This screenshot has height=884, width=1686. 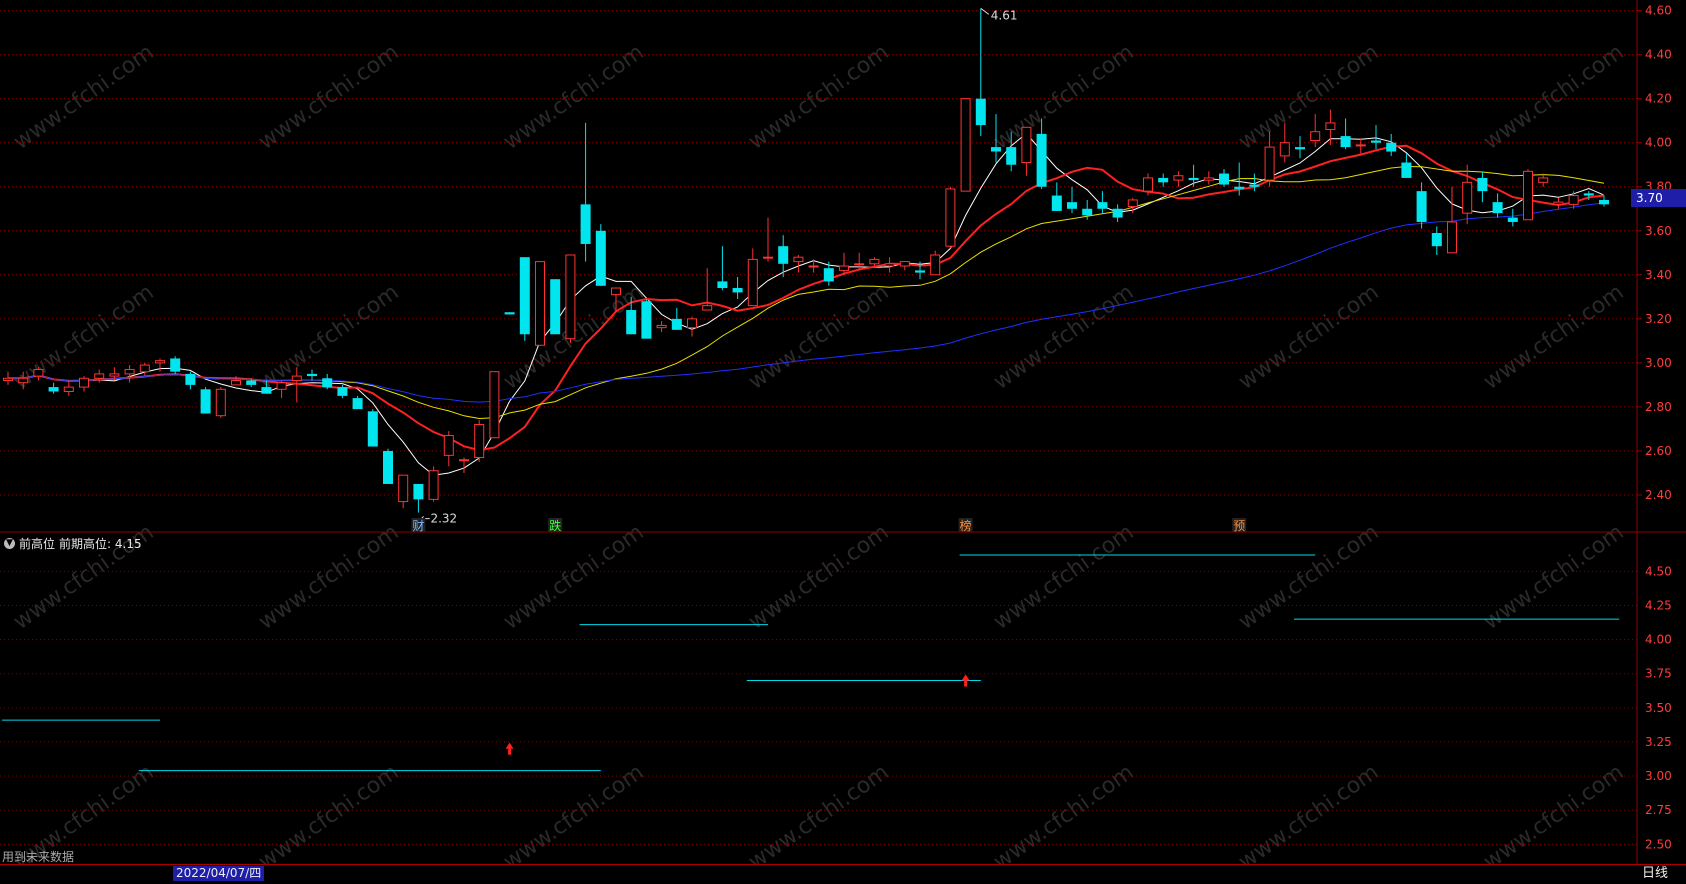 I want to click on period-label: 日线, so click(x=1655, y=873).